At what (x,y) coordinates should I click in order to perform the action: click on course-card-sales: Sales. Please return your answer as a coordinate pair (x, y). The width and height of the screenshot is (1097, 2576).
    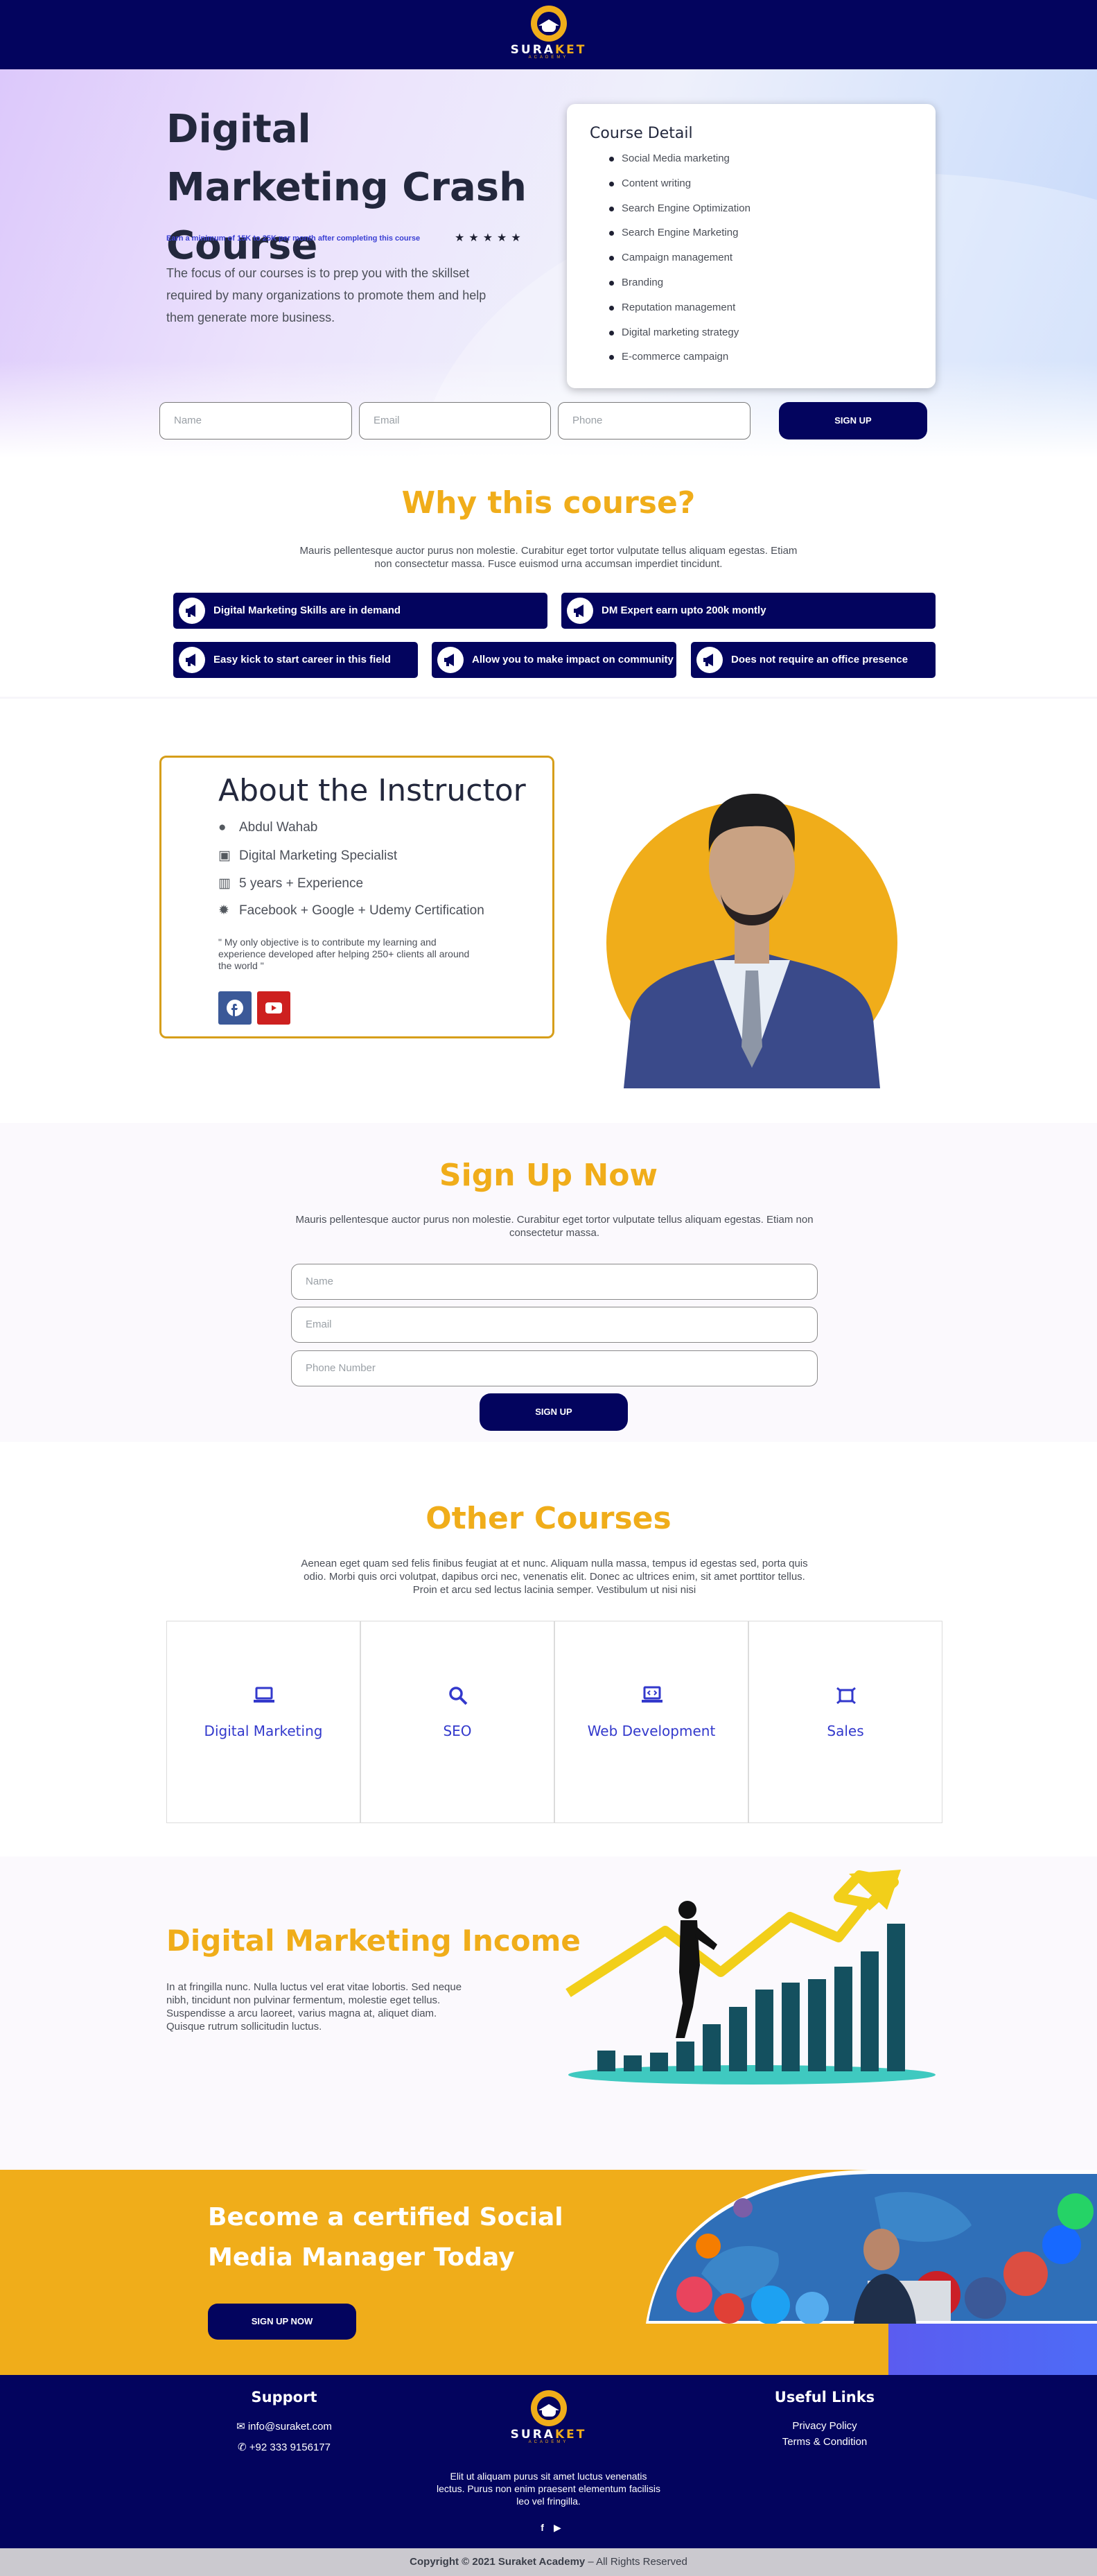
    Looking at the image, I should click on (845, 1722).